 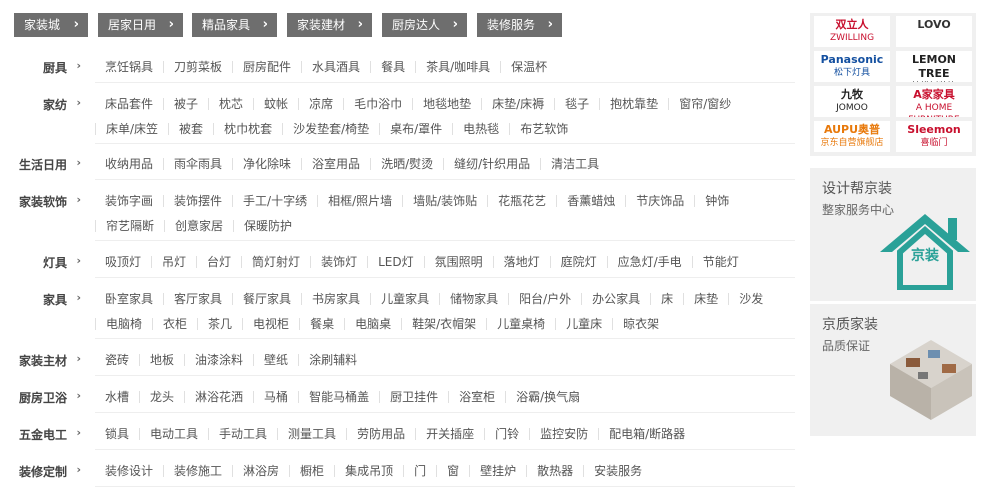 What do you see at coordinates (129, 201) in the screenshot?
I see `subcategory-link: 装饰字画` at bounding box center [129, 201].